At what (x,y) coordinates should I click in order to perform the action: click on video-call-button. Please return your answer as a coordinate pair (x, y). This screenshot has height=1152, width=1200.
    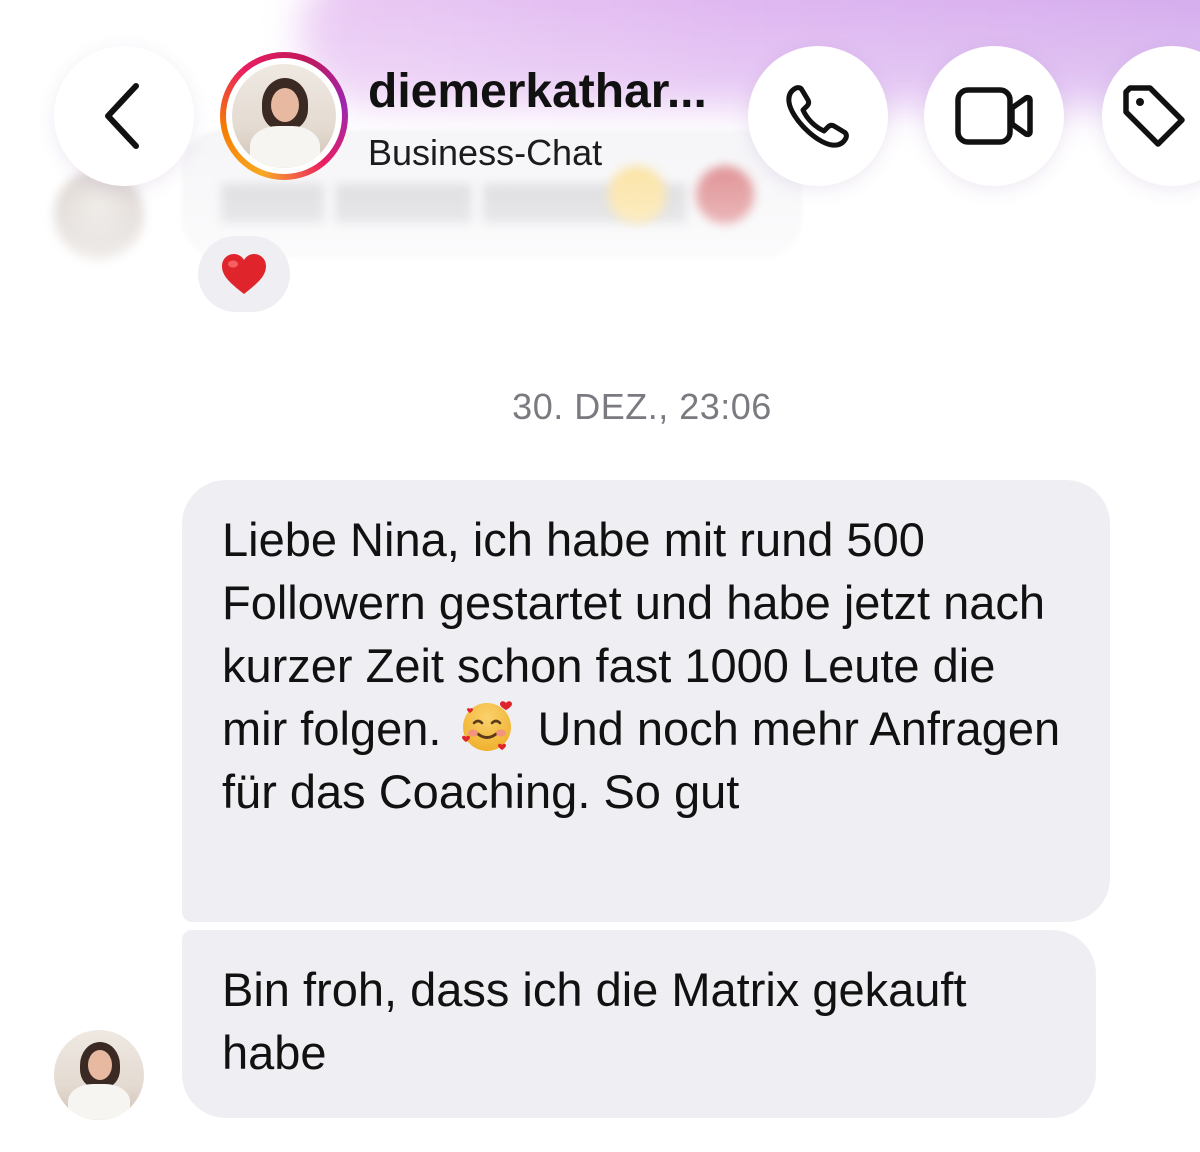
    Looking at the image, I should click on (994, 116).